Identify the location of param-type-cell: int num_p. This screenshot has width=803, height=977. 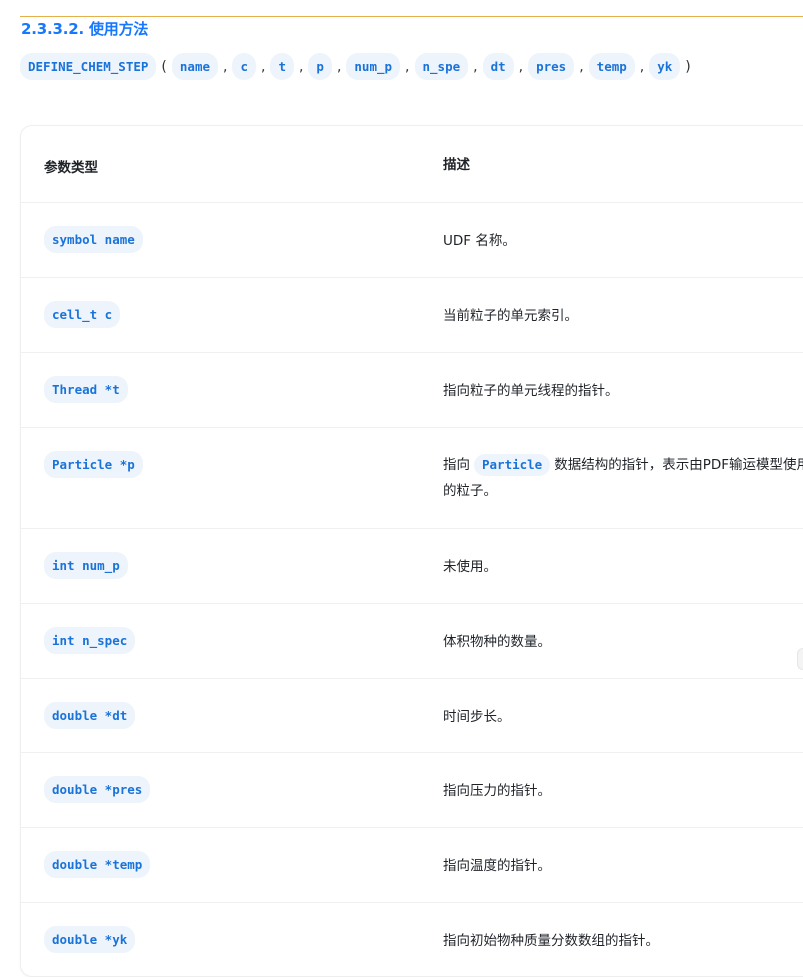
(86, 565).